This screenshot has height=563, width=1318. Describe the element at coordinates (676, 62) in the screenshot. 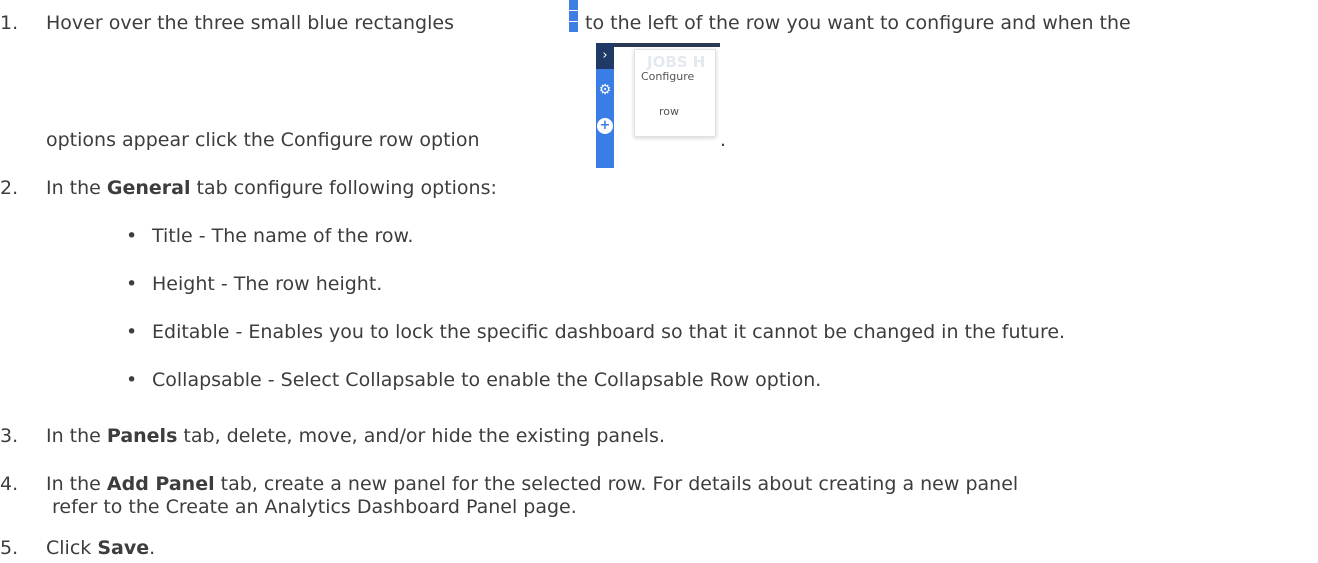

I see `background-heading: JOBS H` at that location.